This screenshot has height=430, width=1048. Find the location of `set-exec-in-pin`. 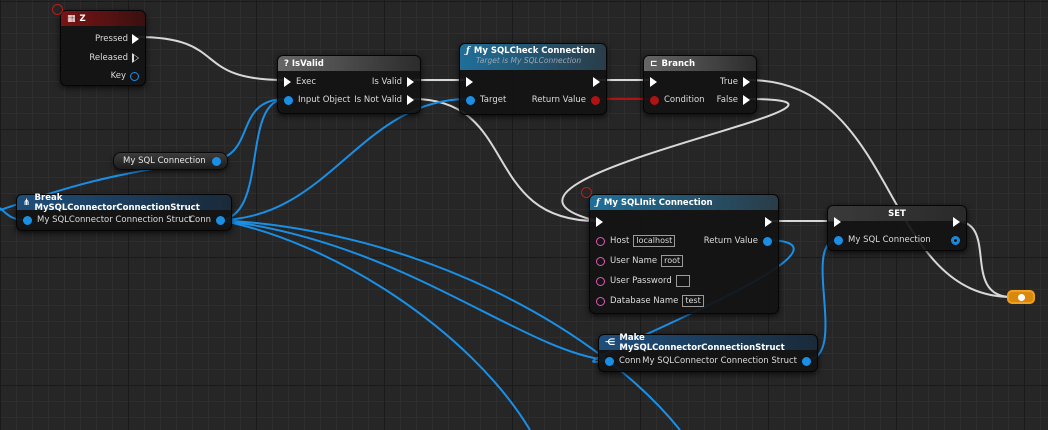

set-exec-in-pin is located at coordinates (837, 222).